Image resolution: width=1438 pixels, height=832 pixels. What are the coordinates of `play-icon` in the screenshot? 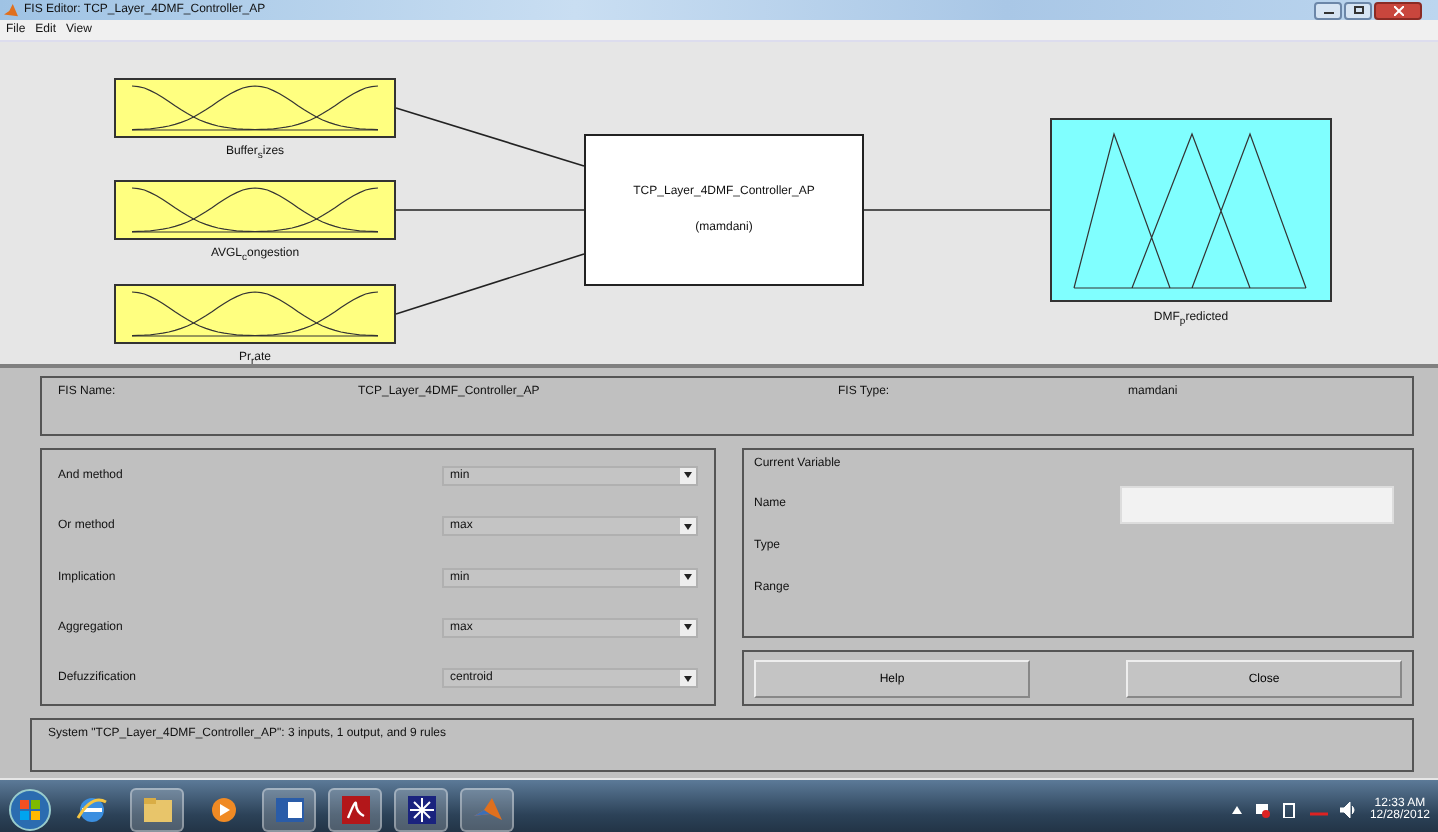 It's located at (223, 809).